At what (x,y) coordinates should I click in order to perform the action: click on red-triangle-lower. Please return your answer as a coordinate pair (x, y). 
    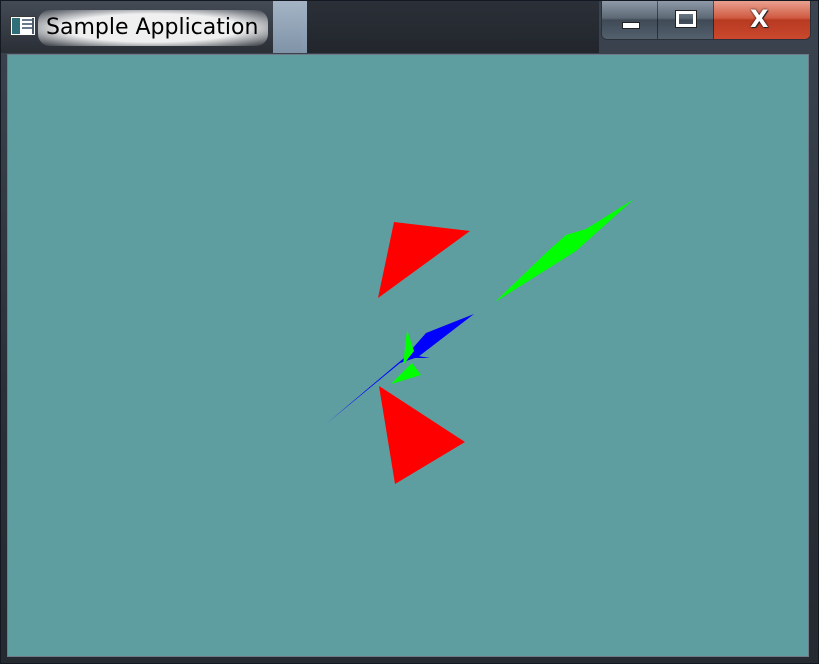
    Looking at the image, I should click on (422, 435).